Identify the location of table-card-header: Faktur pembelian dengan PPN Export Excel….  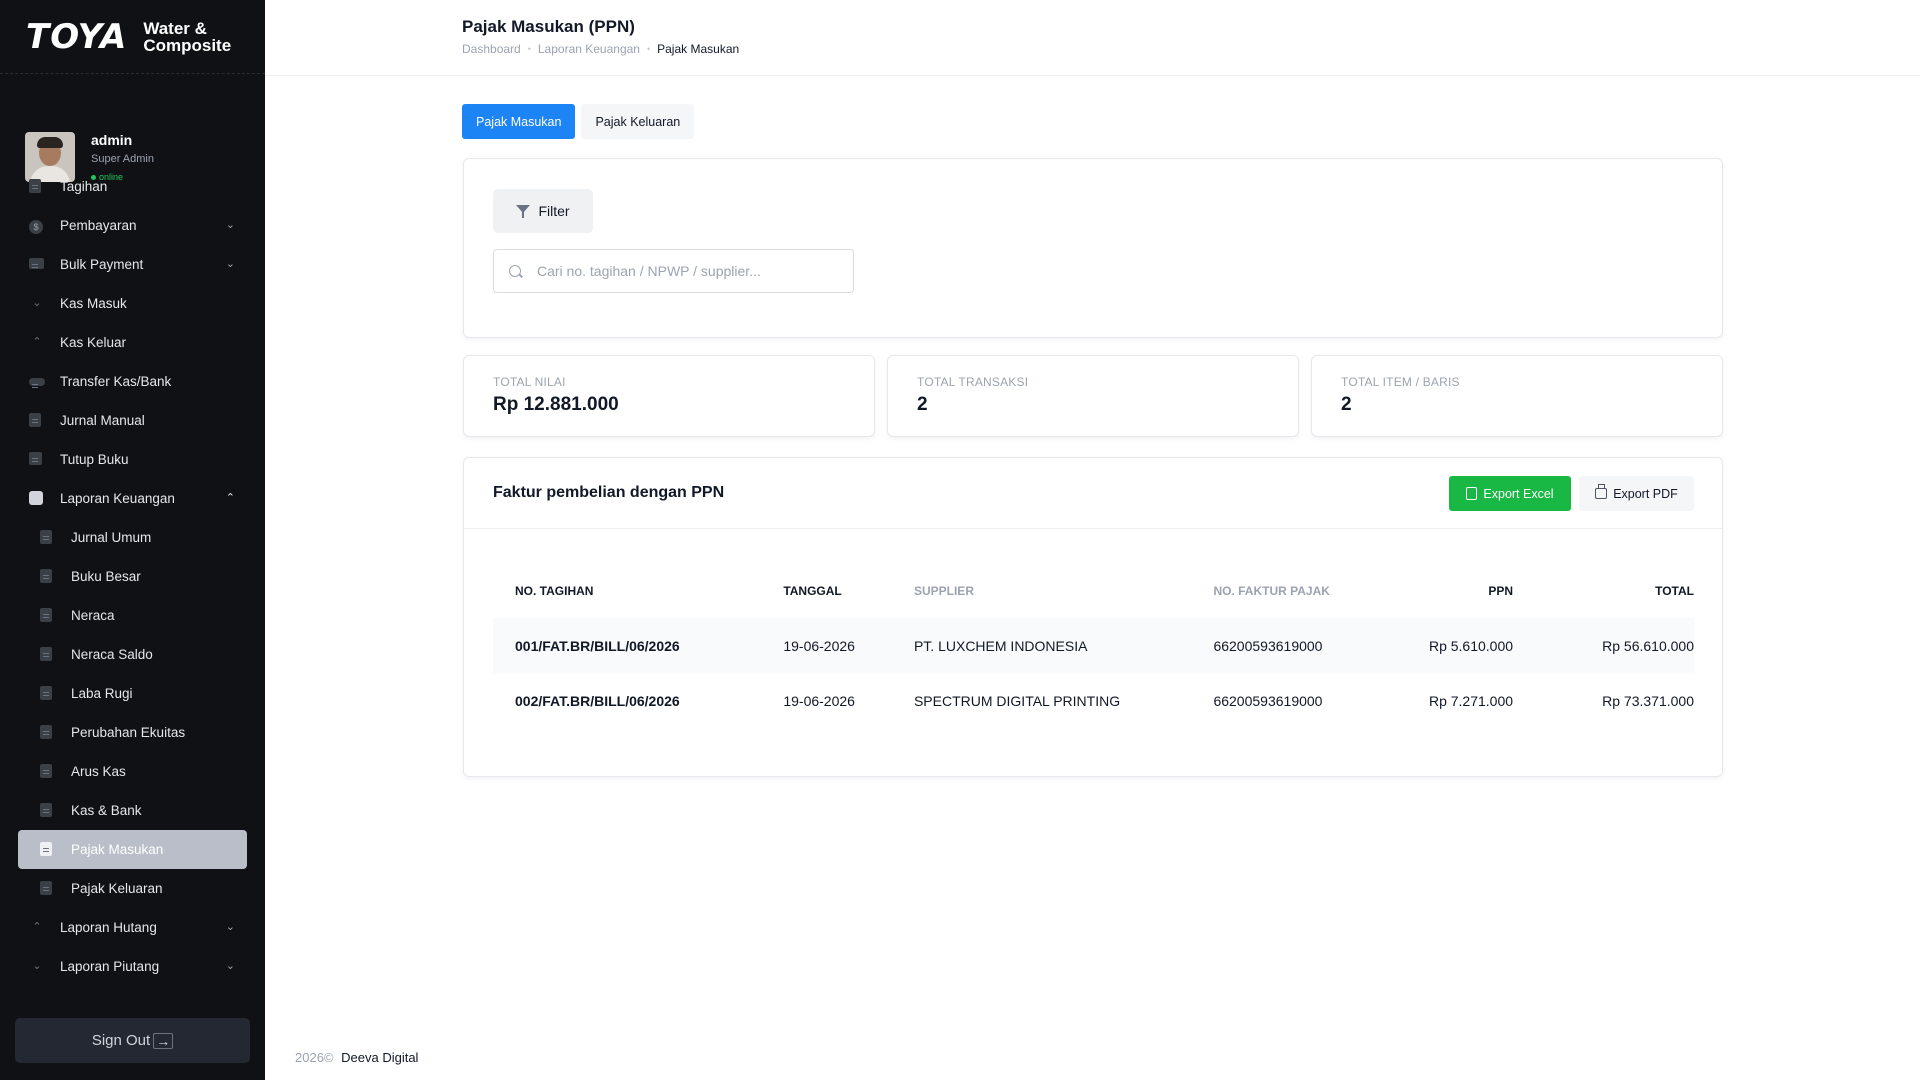
(1093, 493).